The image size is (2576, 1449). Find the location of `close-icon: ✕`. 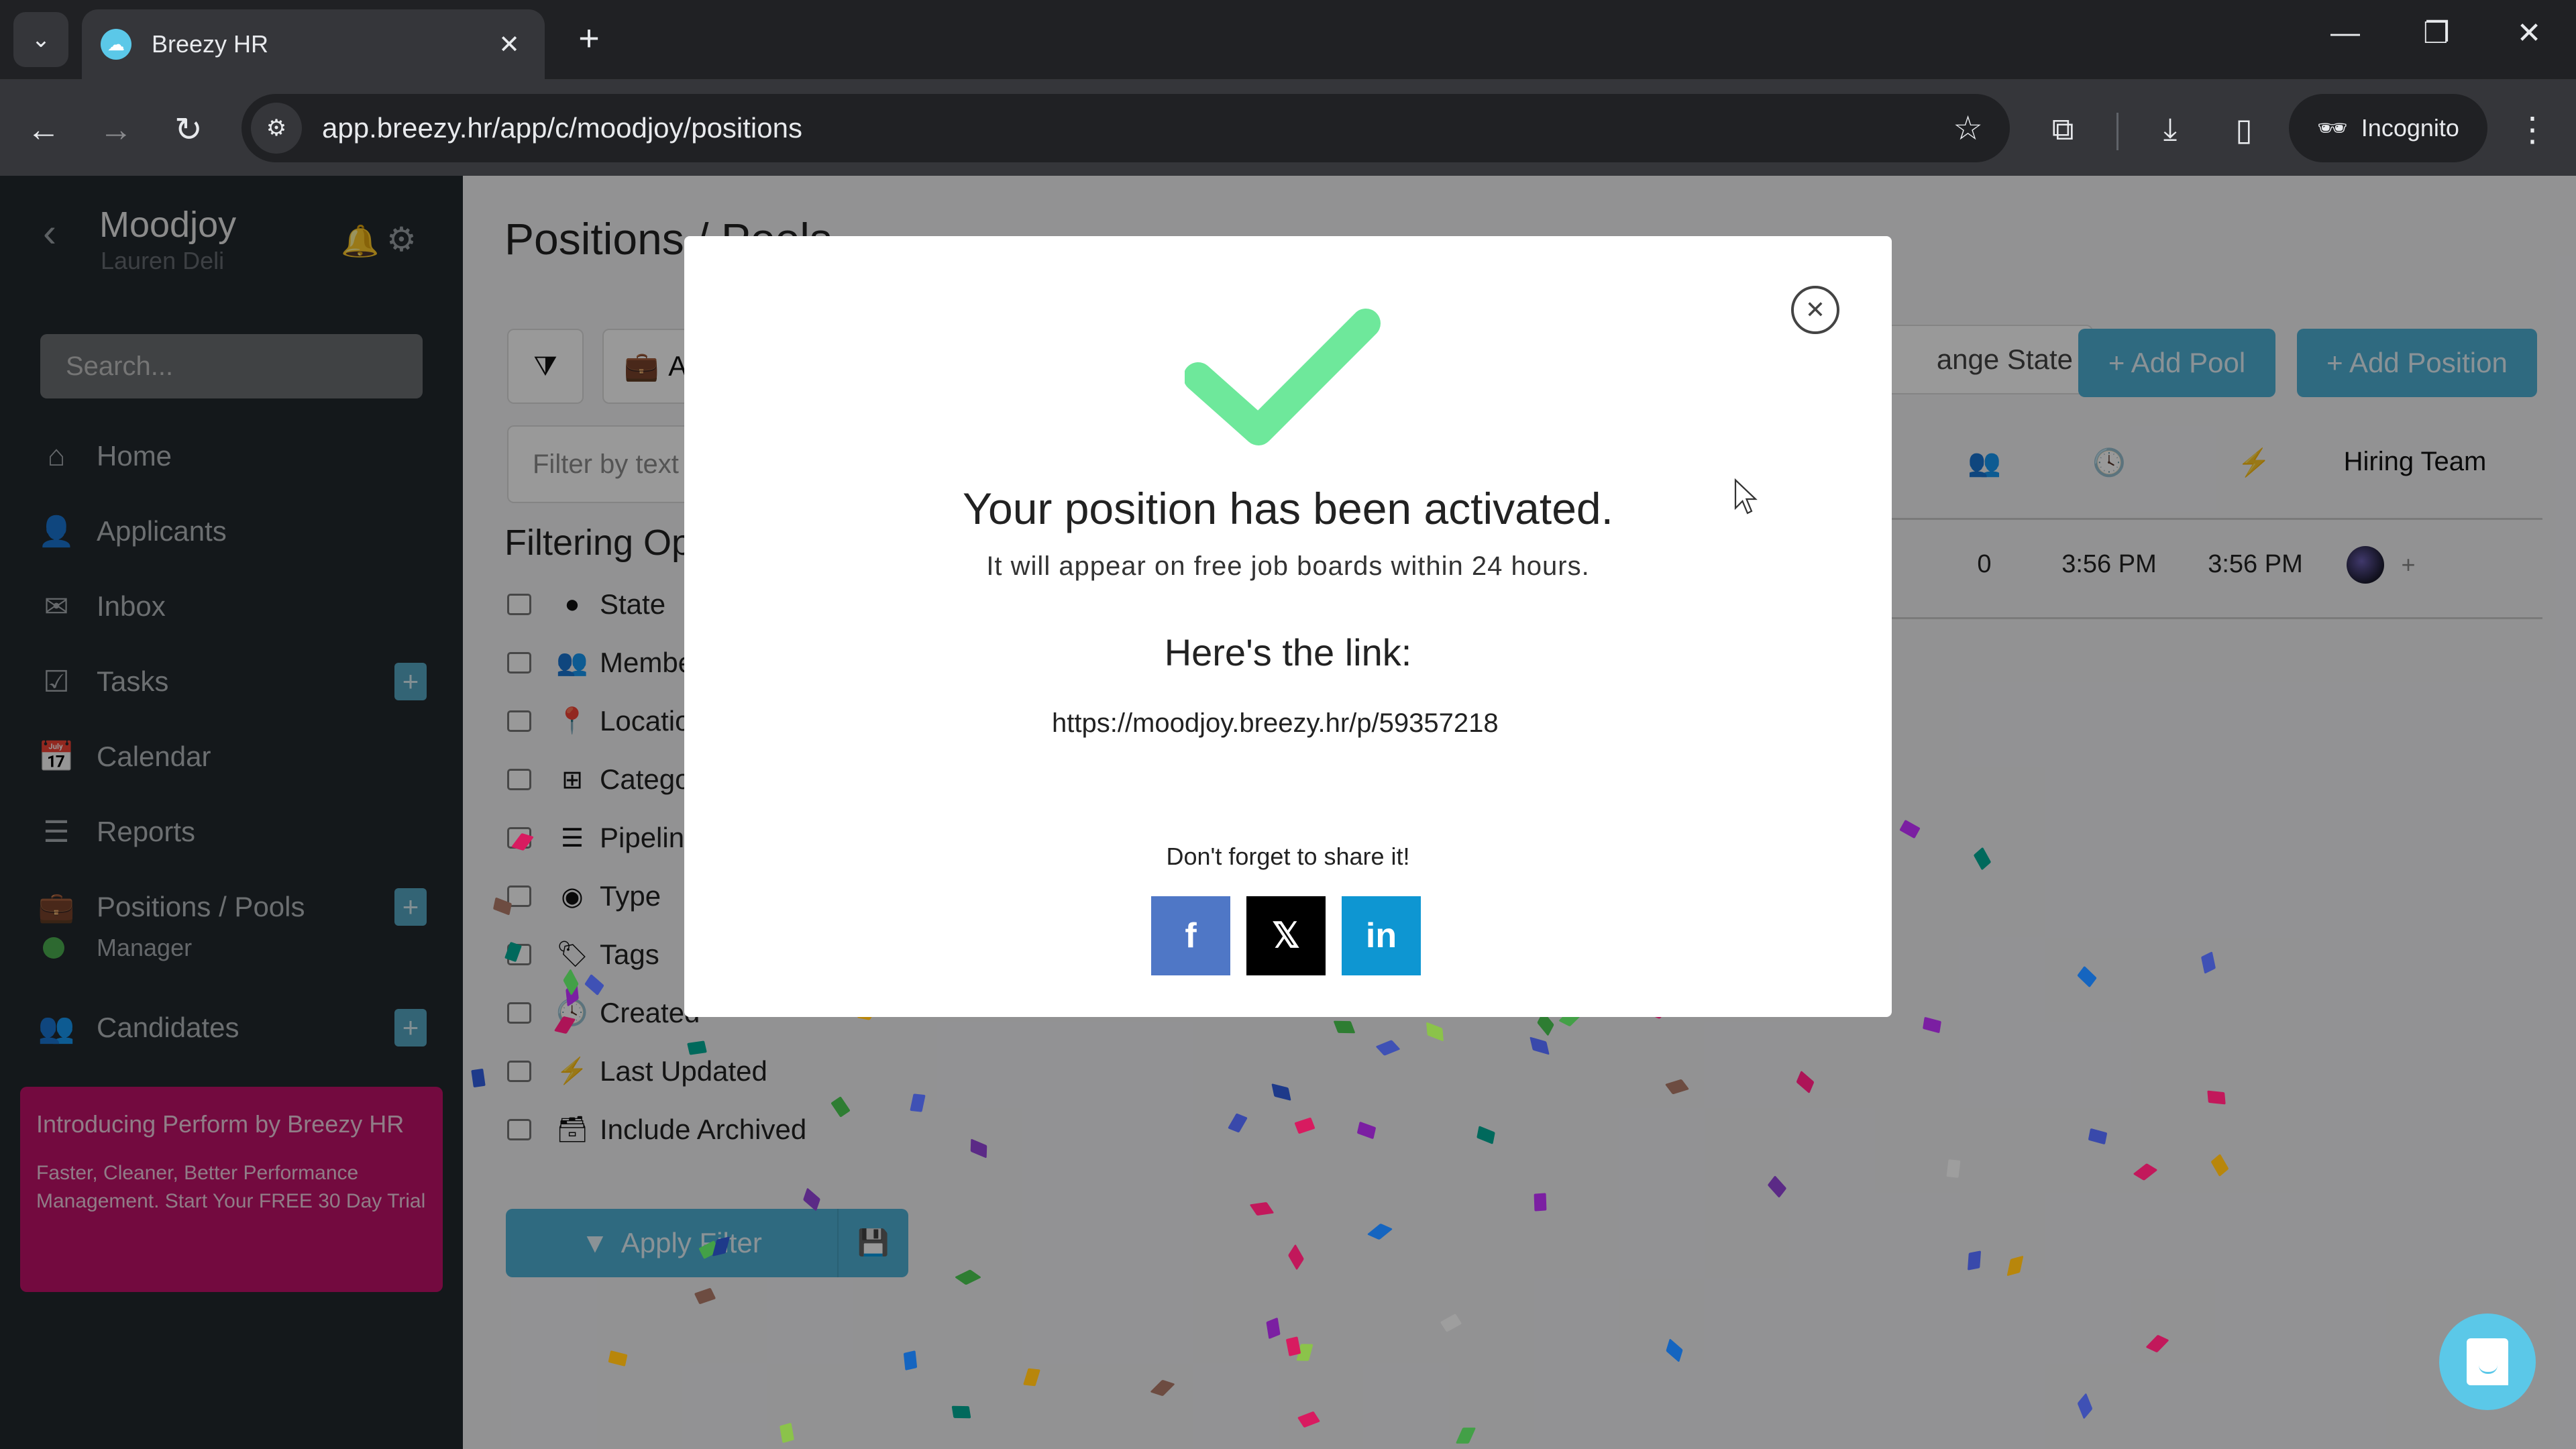

close-icon: ✕ is located at coordinates (1815, 309).